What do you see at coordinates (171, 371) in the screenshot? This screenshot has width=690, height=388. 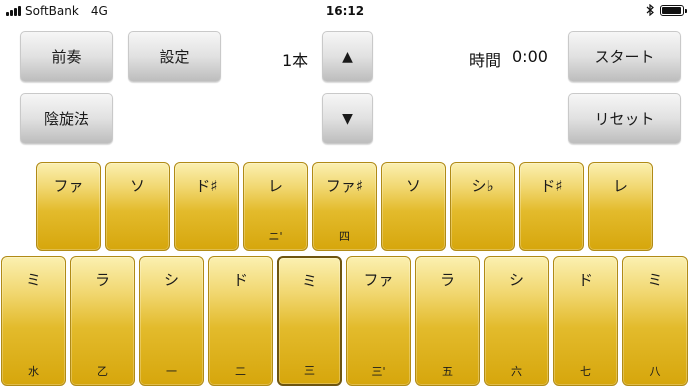 I see `key-number: 一` at bounding box center [171, 371].